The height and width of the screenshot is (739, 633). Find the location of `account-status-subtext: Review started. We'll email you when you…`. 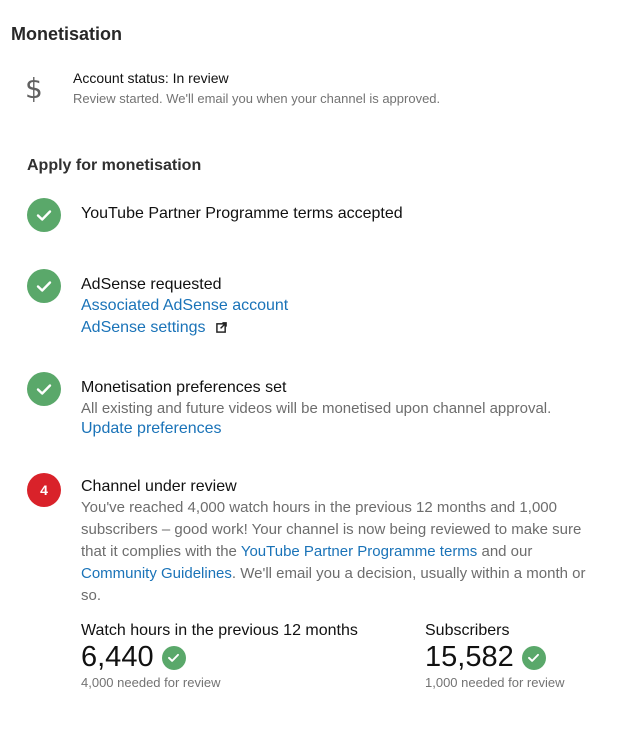

account-status-subtext: Review started. We'll email you when you… is located at coordinates (257, 98).